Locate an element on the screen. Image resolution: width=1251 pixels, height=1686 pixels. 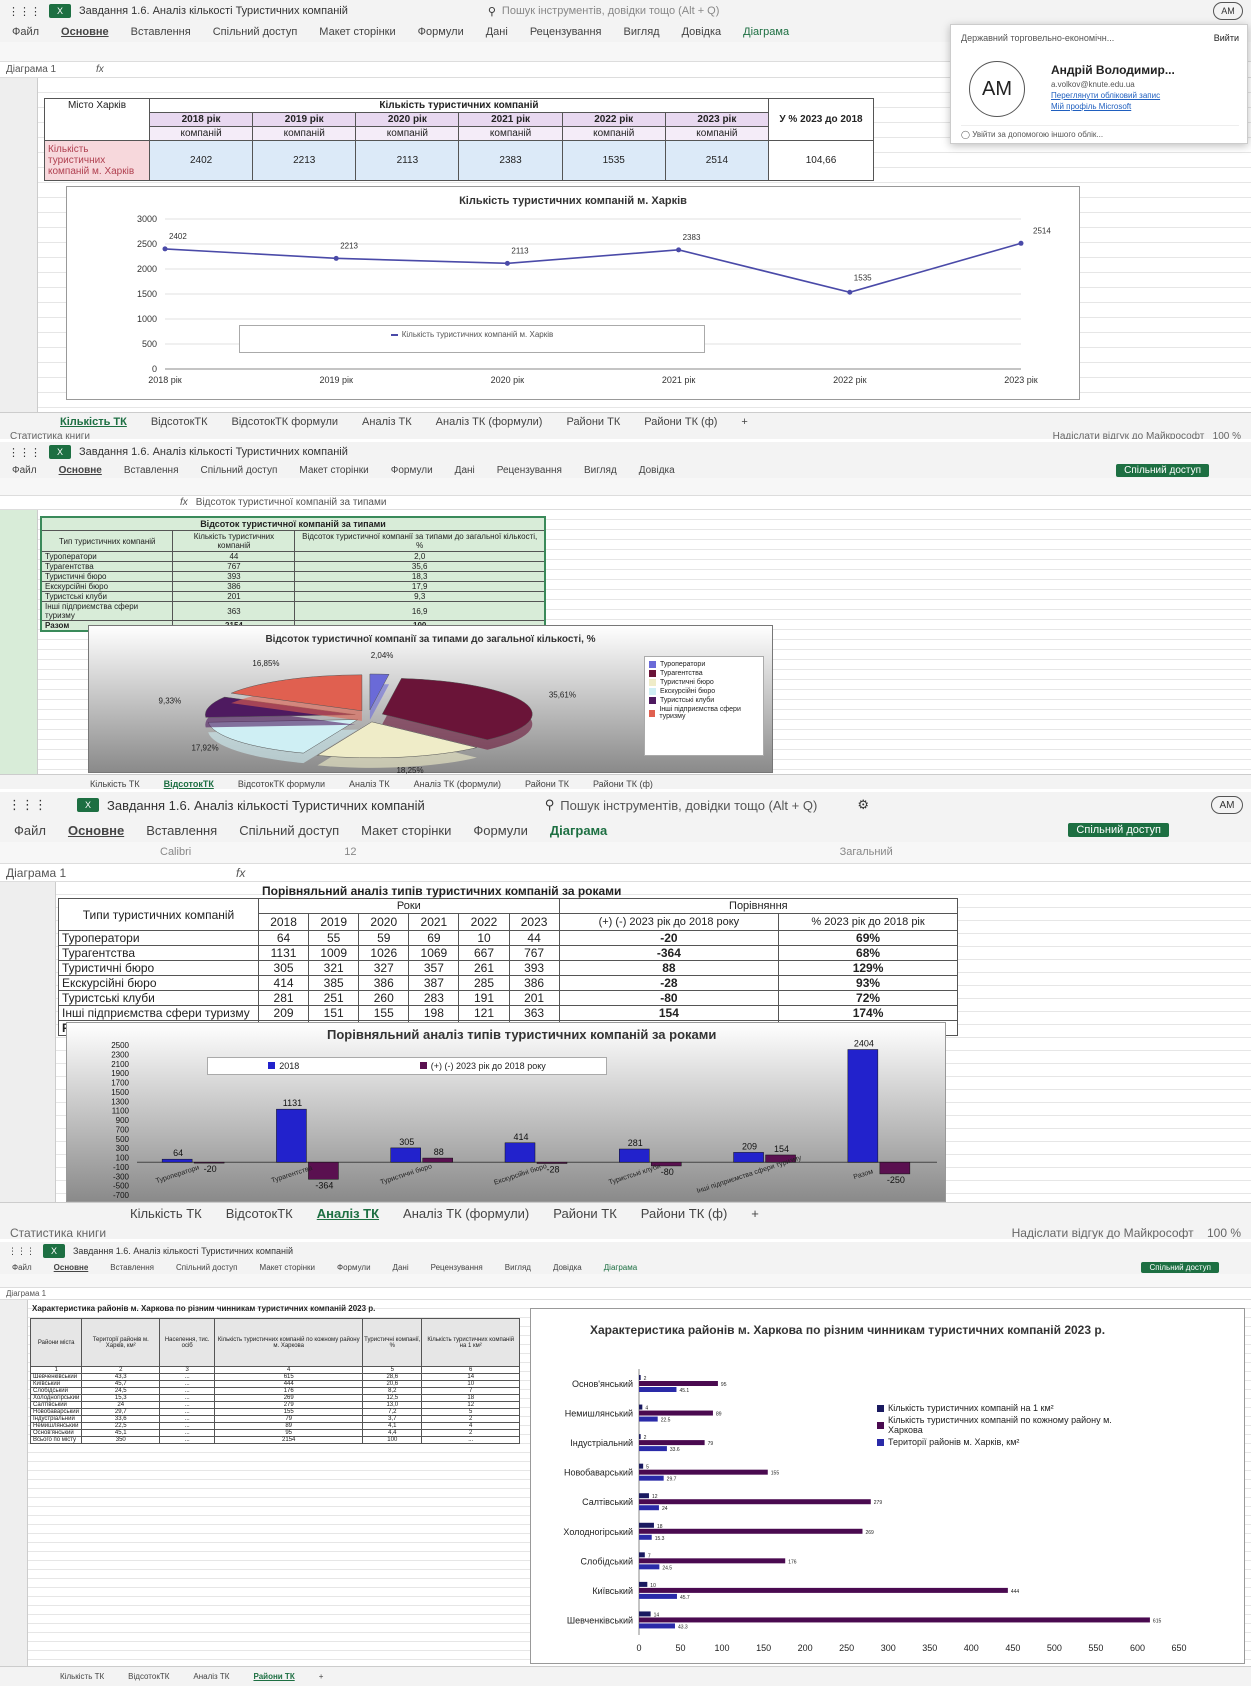
font-size-select: 12 is located at coordinates (350, 852).